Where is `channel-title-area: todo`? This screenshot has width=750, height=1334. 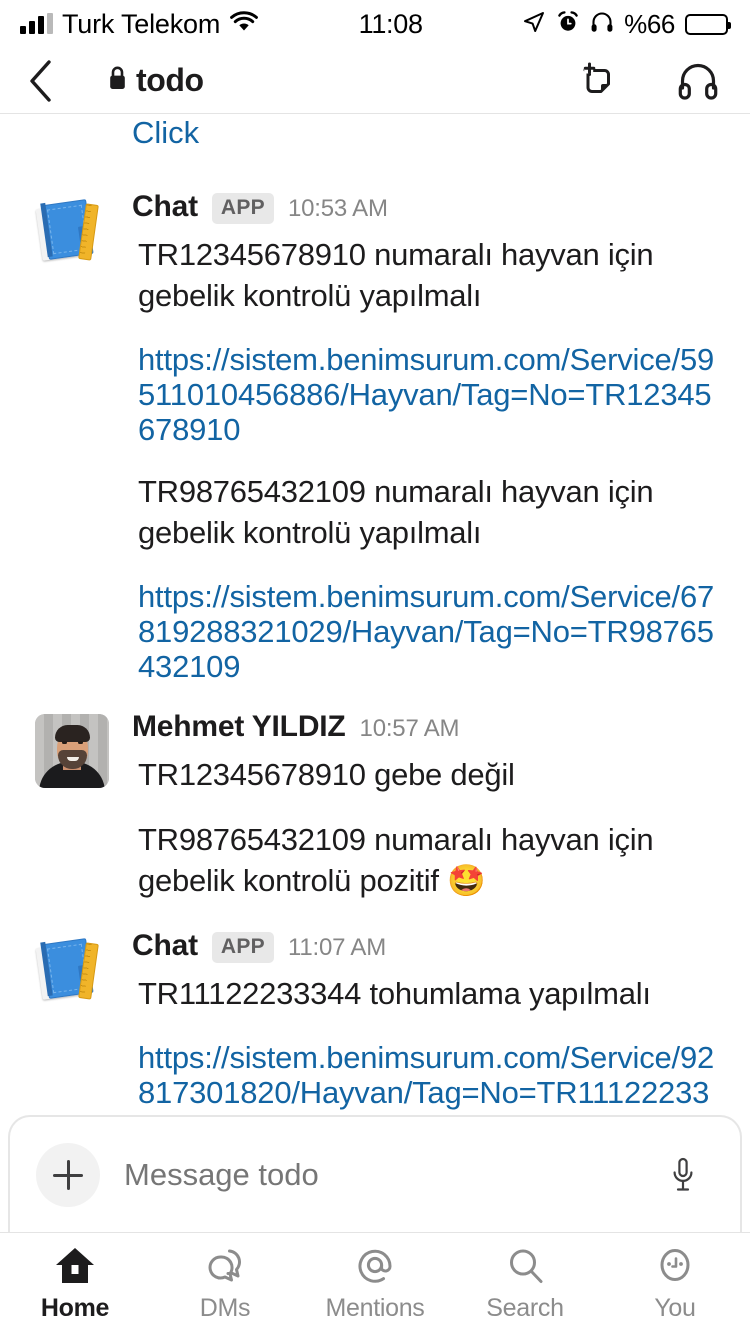
channel-title-area: todo is located at coordinates (342, 80).